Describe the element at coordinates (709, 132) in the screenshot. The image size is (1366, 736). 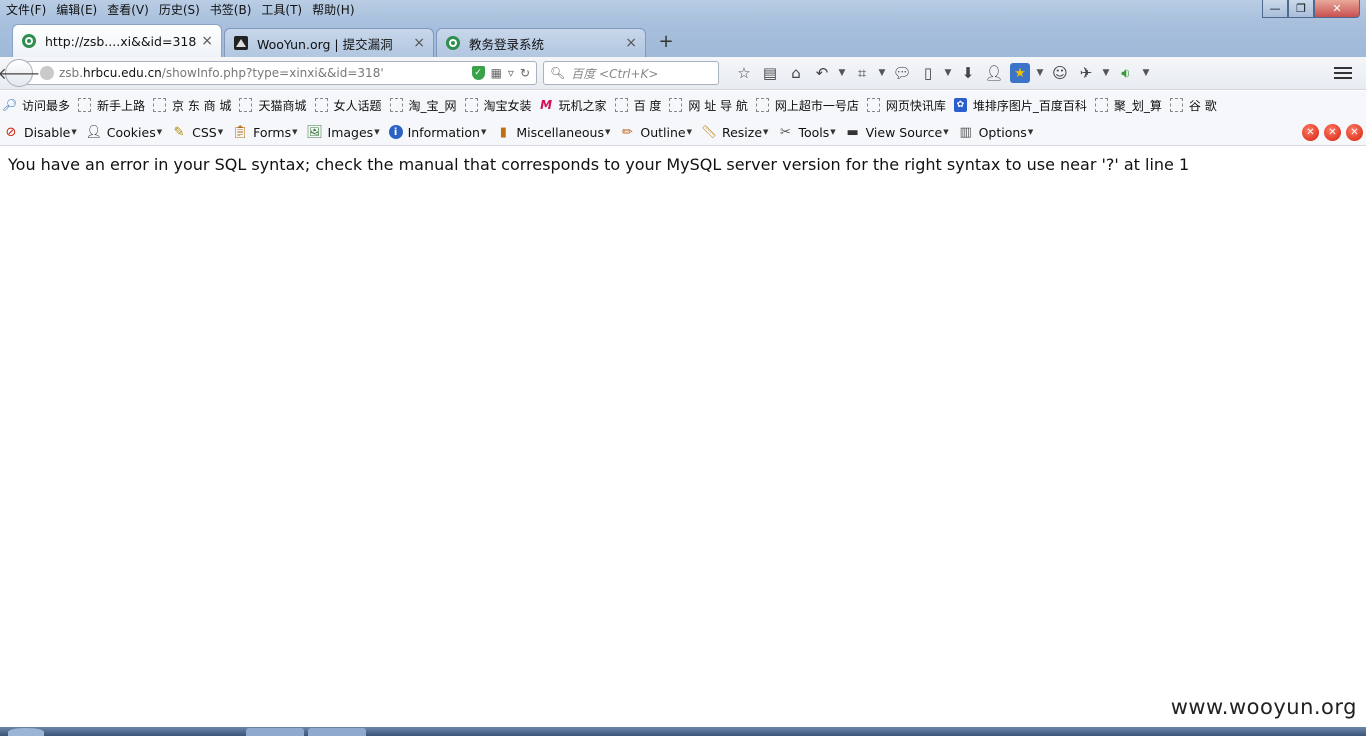
I see `ruler-icon: 📏︎` at that location.